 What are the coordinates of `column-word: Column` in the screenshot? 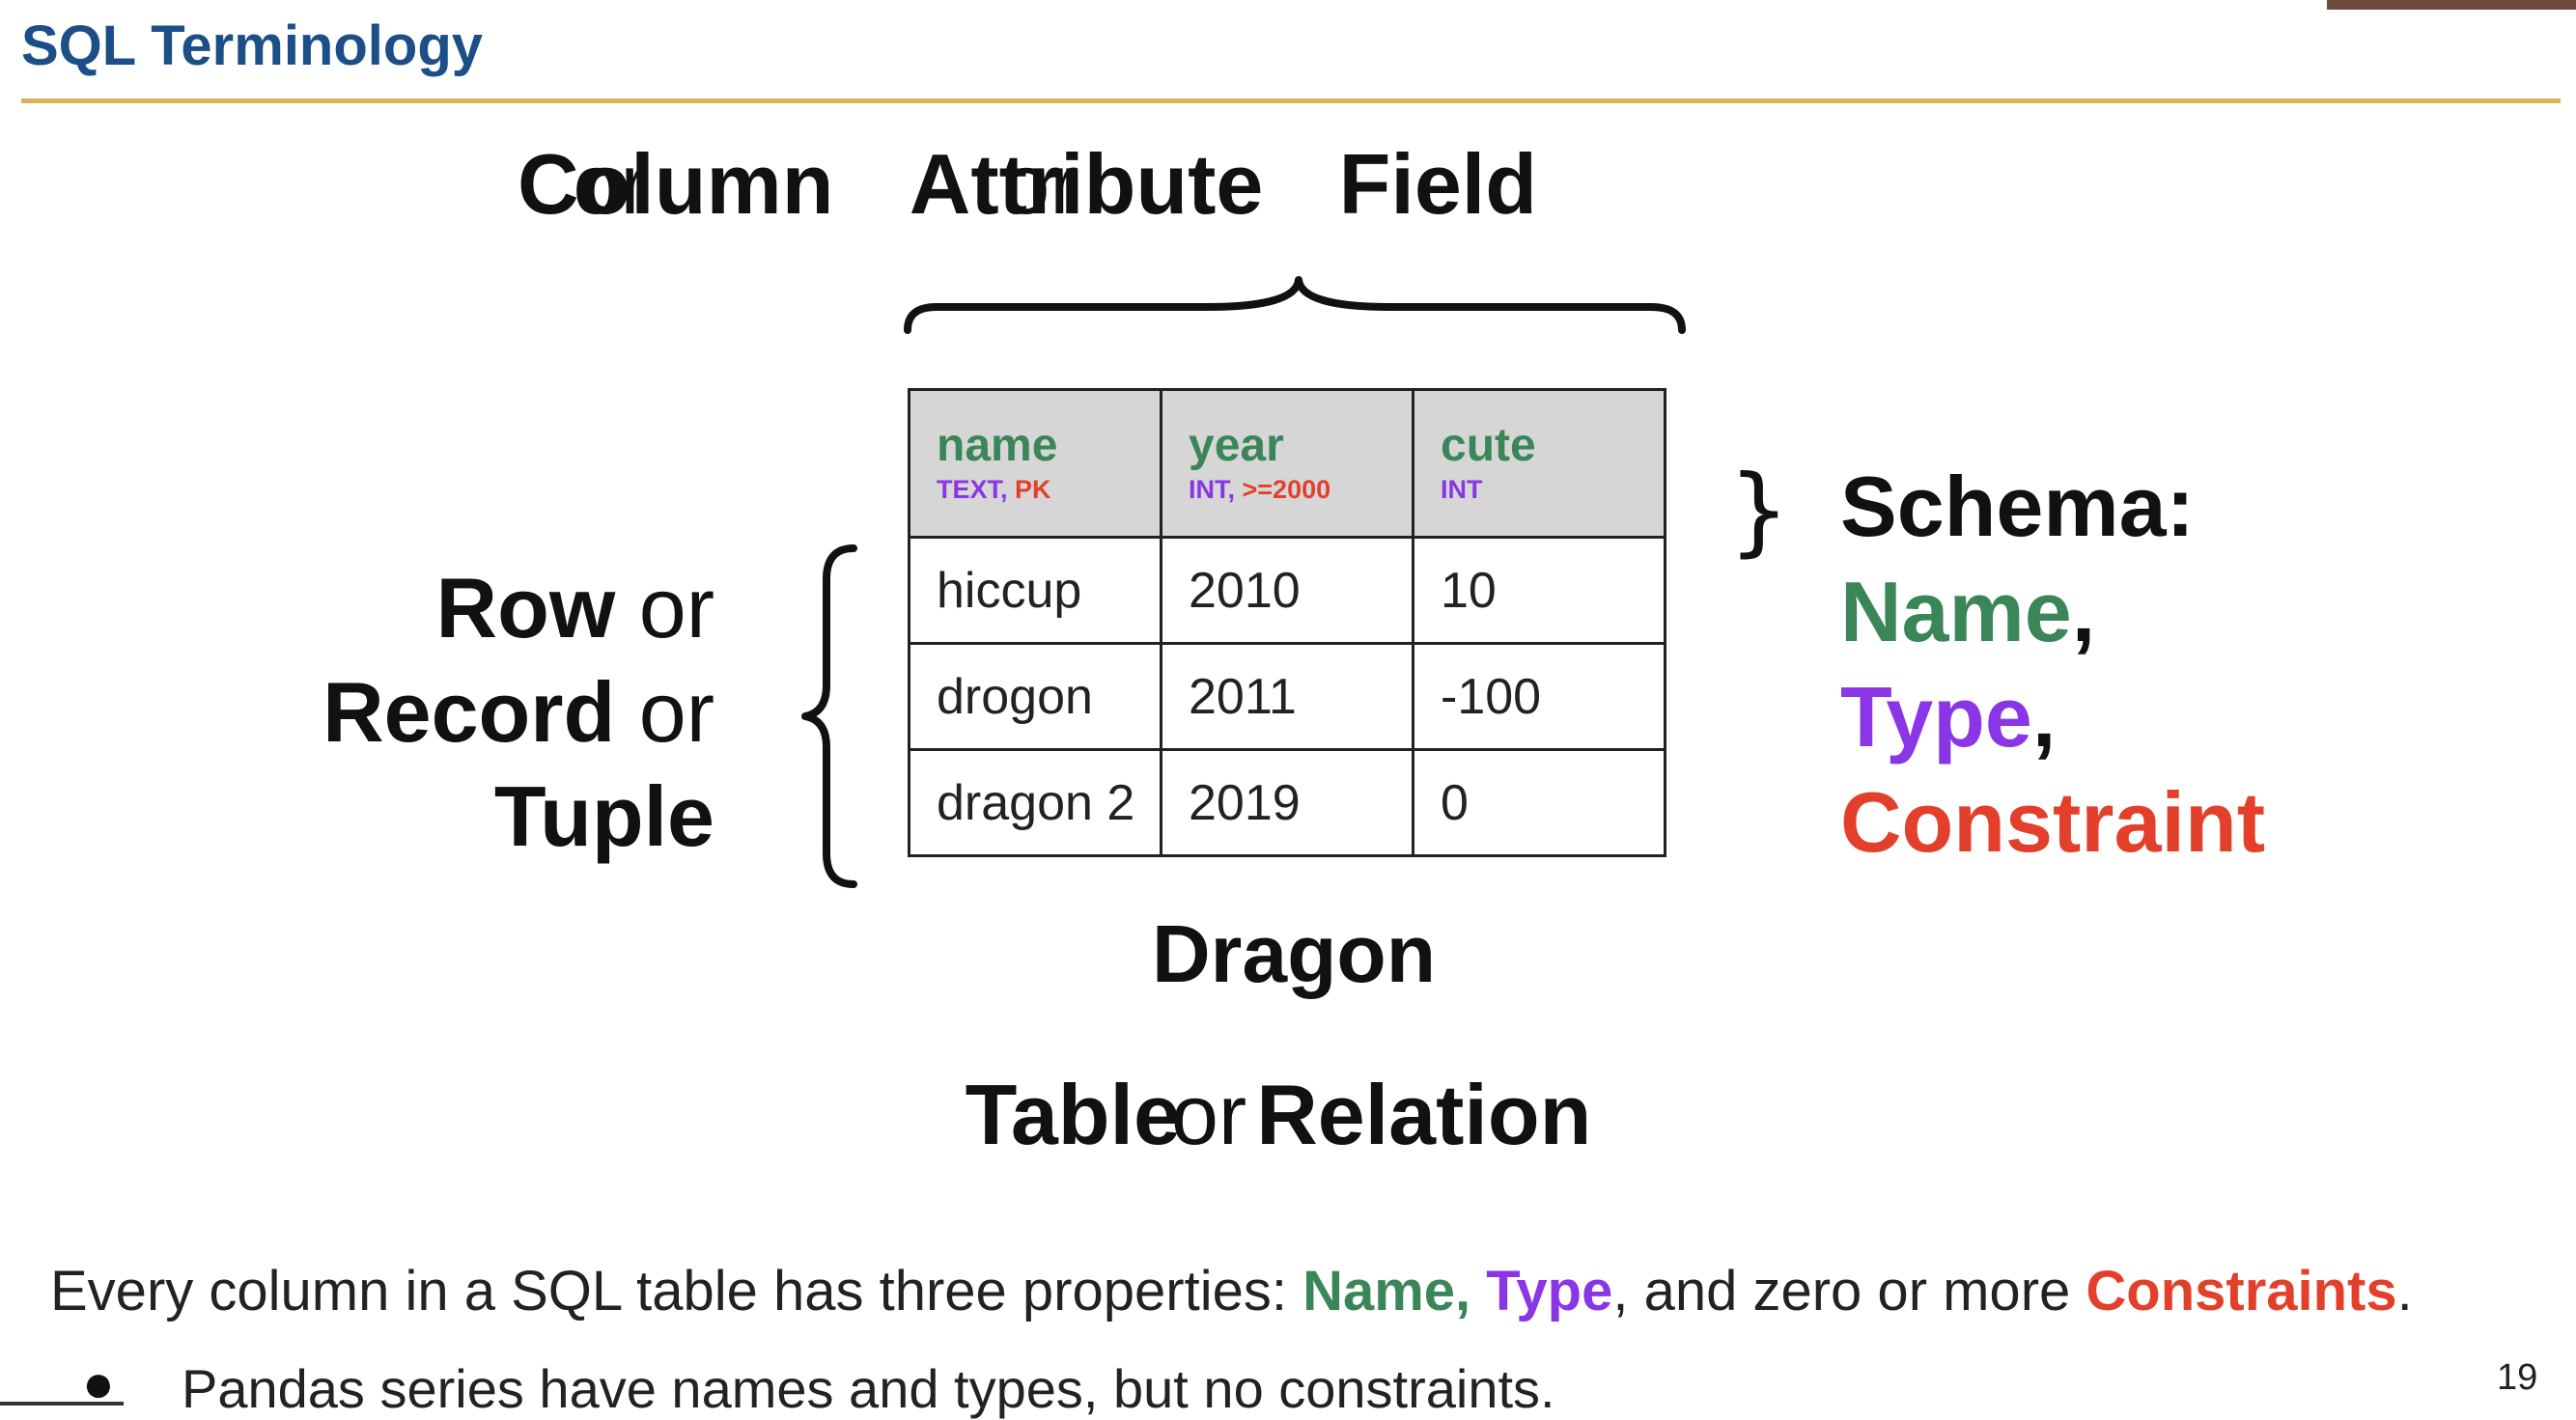 It's located at (676, 184).